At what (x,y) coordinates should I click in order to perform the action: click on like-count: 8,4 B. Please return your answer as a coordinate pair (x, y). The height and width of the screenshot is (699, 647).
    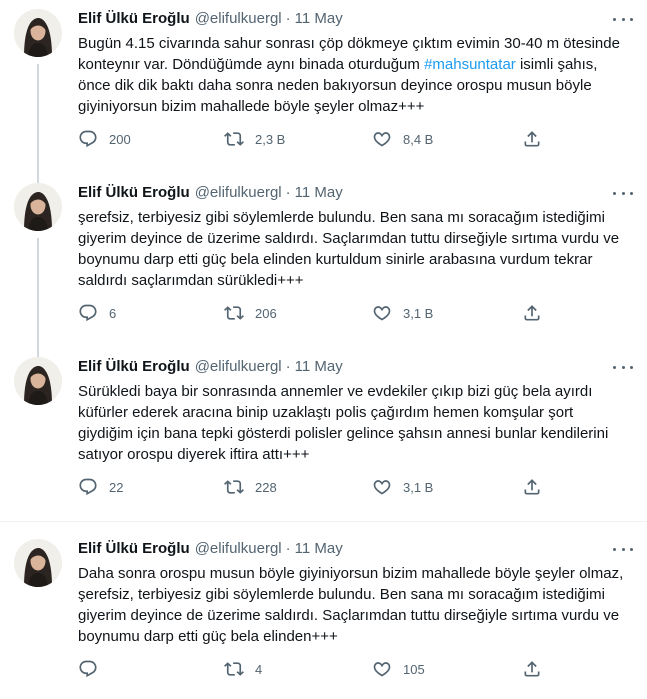
    Looking at the image, I should click on (418, 139).